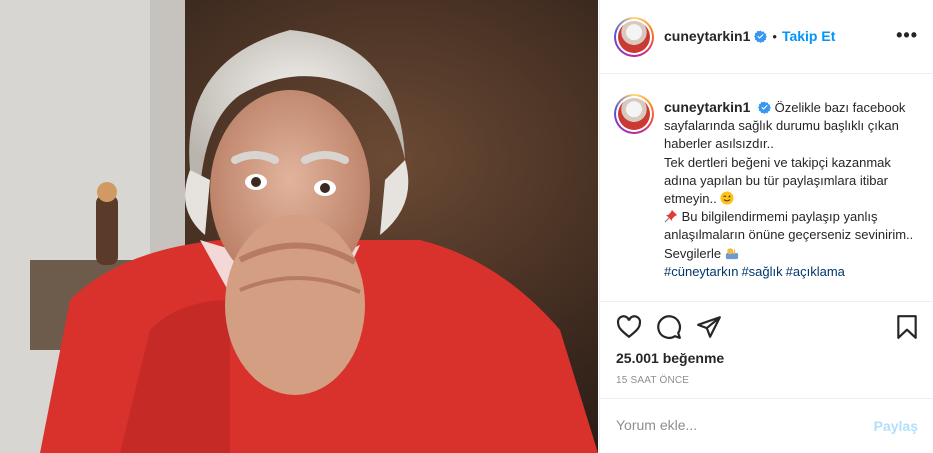 The image size is (933, 453). I want to click on comment-input, so click(736, 425).